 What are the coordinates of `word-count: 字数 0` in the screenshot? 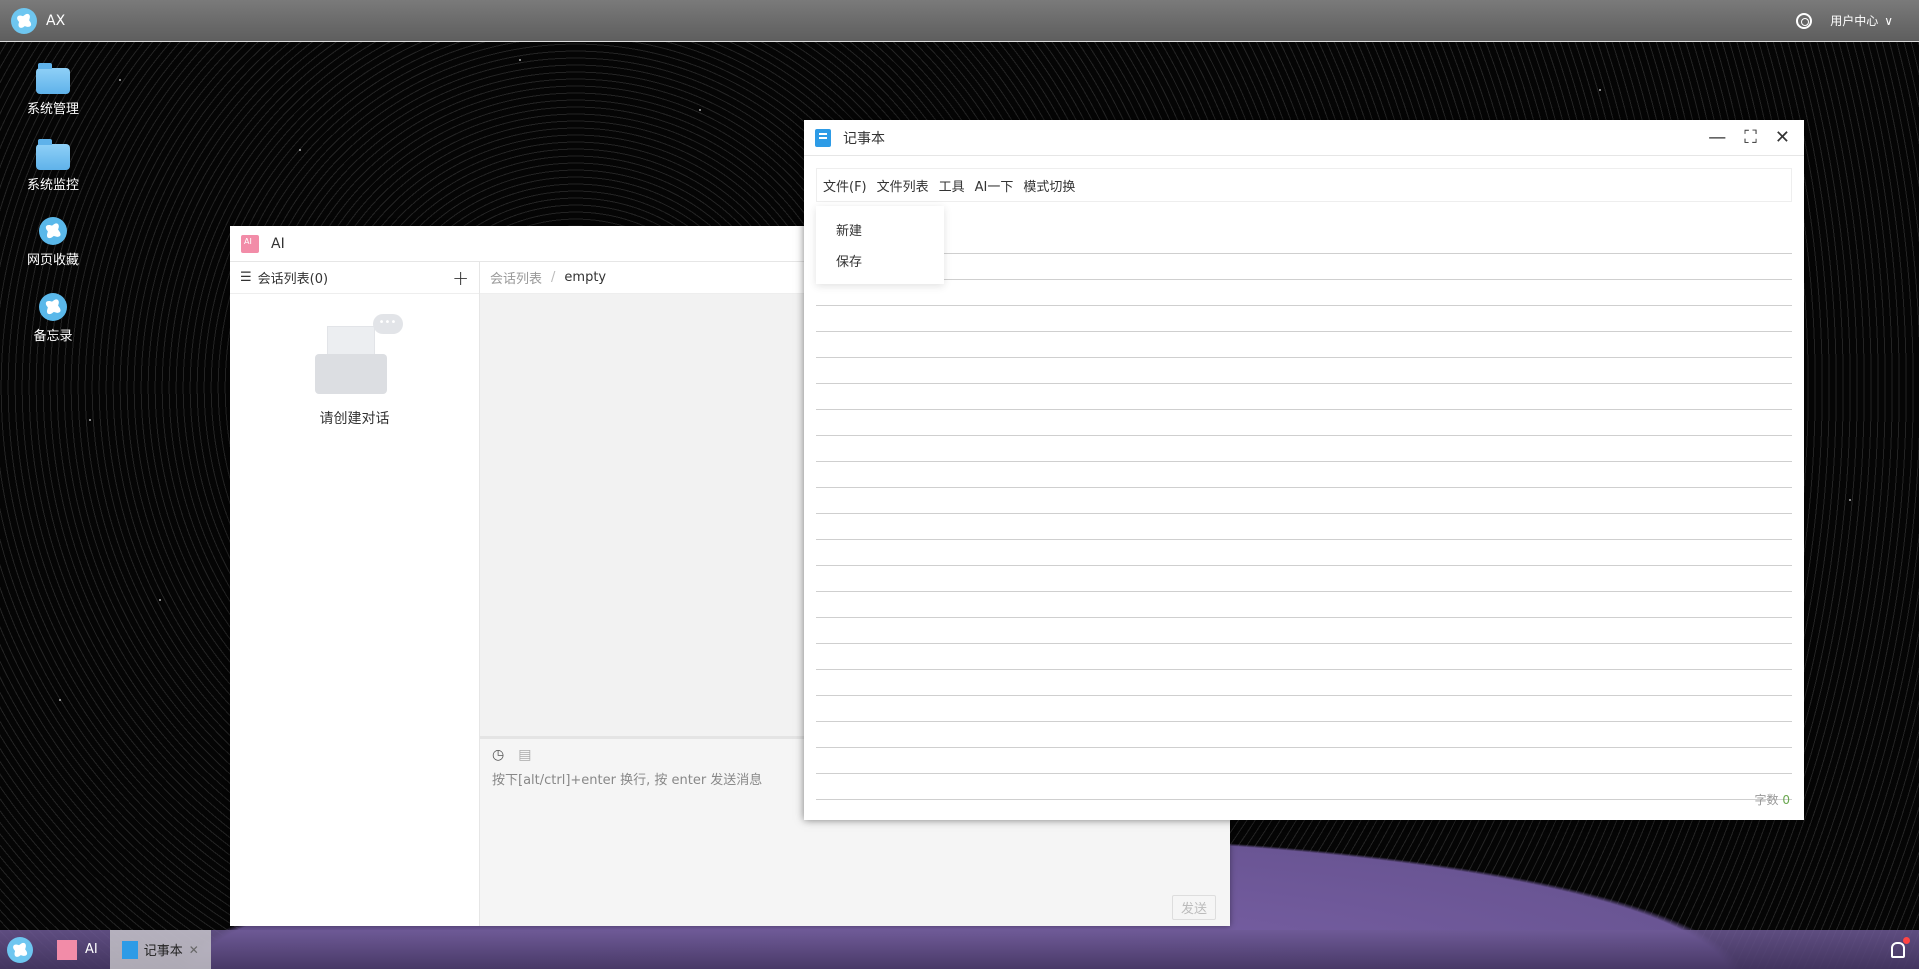 It's located at (1772, 799).